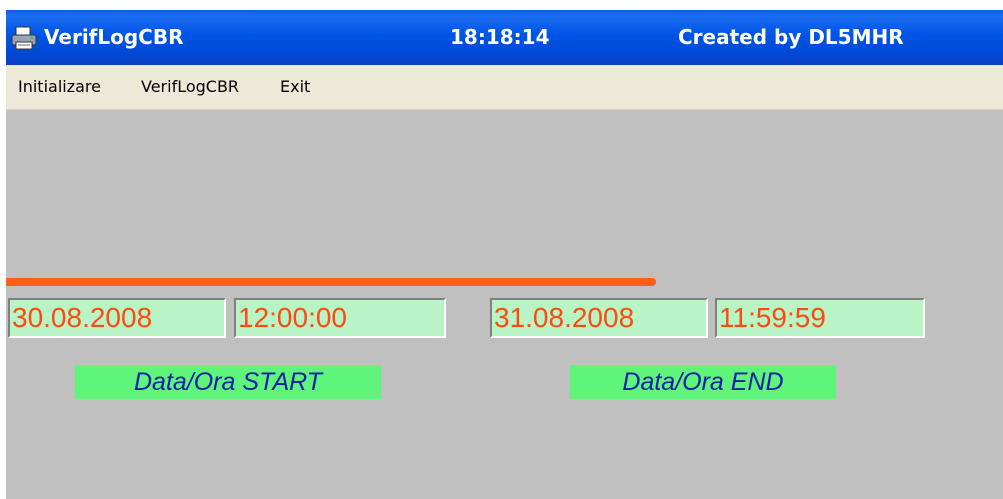 This screenshot has height=499, width=1003. I want to click on title-credit: Created by DL5MHR, so click(791, 37).